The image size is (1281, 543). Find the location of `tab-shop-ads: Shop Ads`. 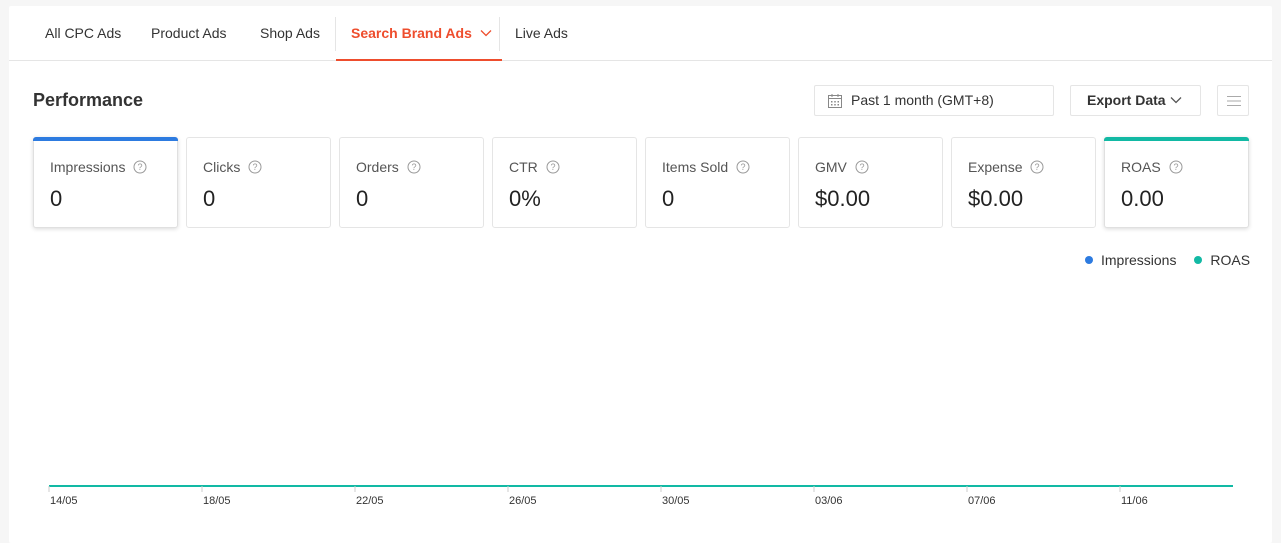

tab-shop-ads: Shop Ads is located at coordinates (290, 33).